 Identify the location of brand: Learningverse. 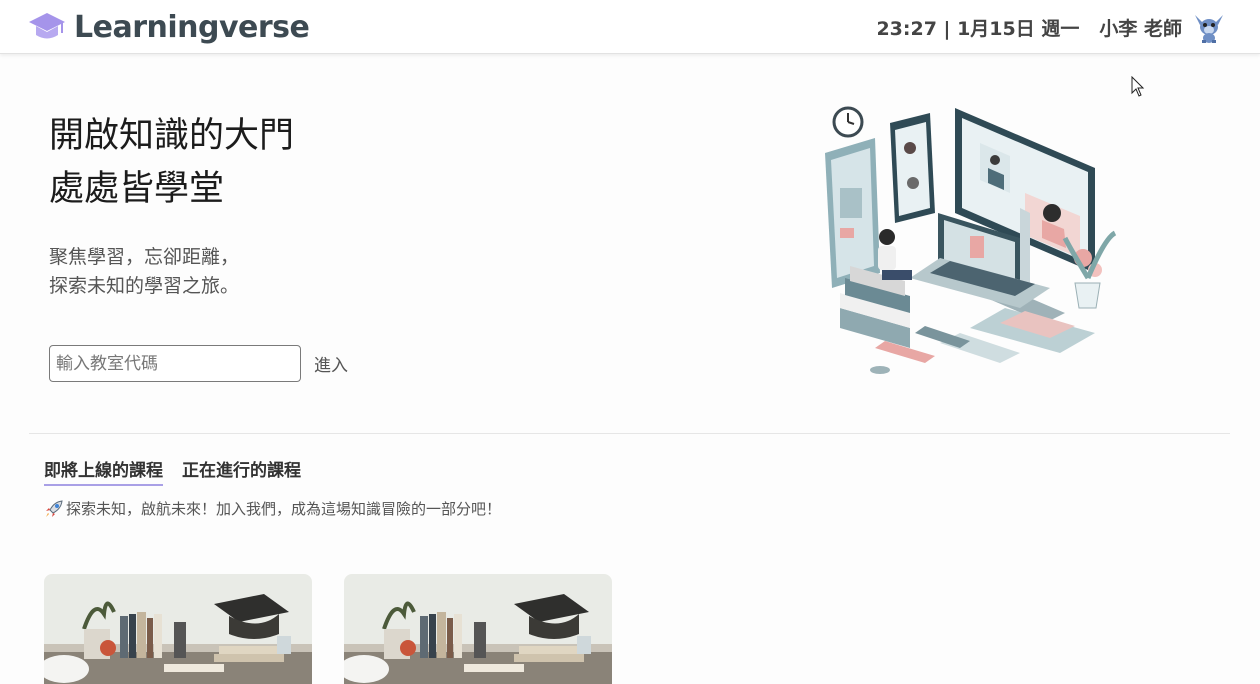
(169, 27).